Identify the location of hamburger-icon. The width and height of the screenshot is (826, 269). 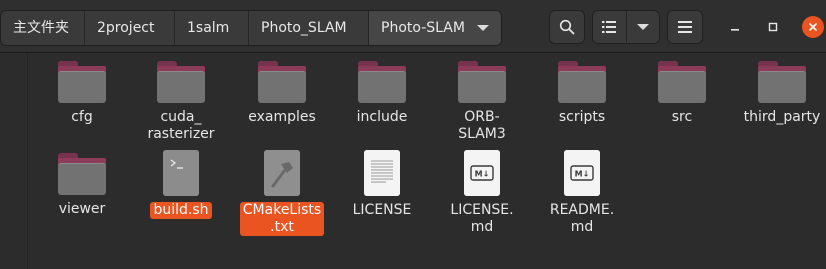
(685, 27).